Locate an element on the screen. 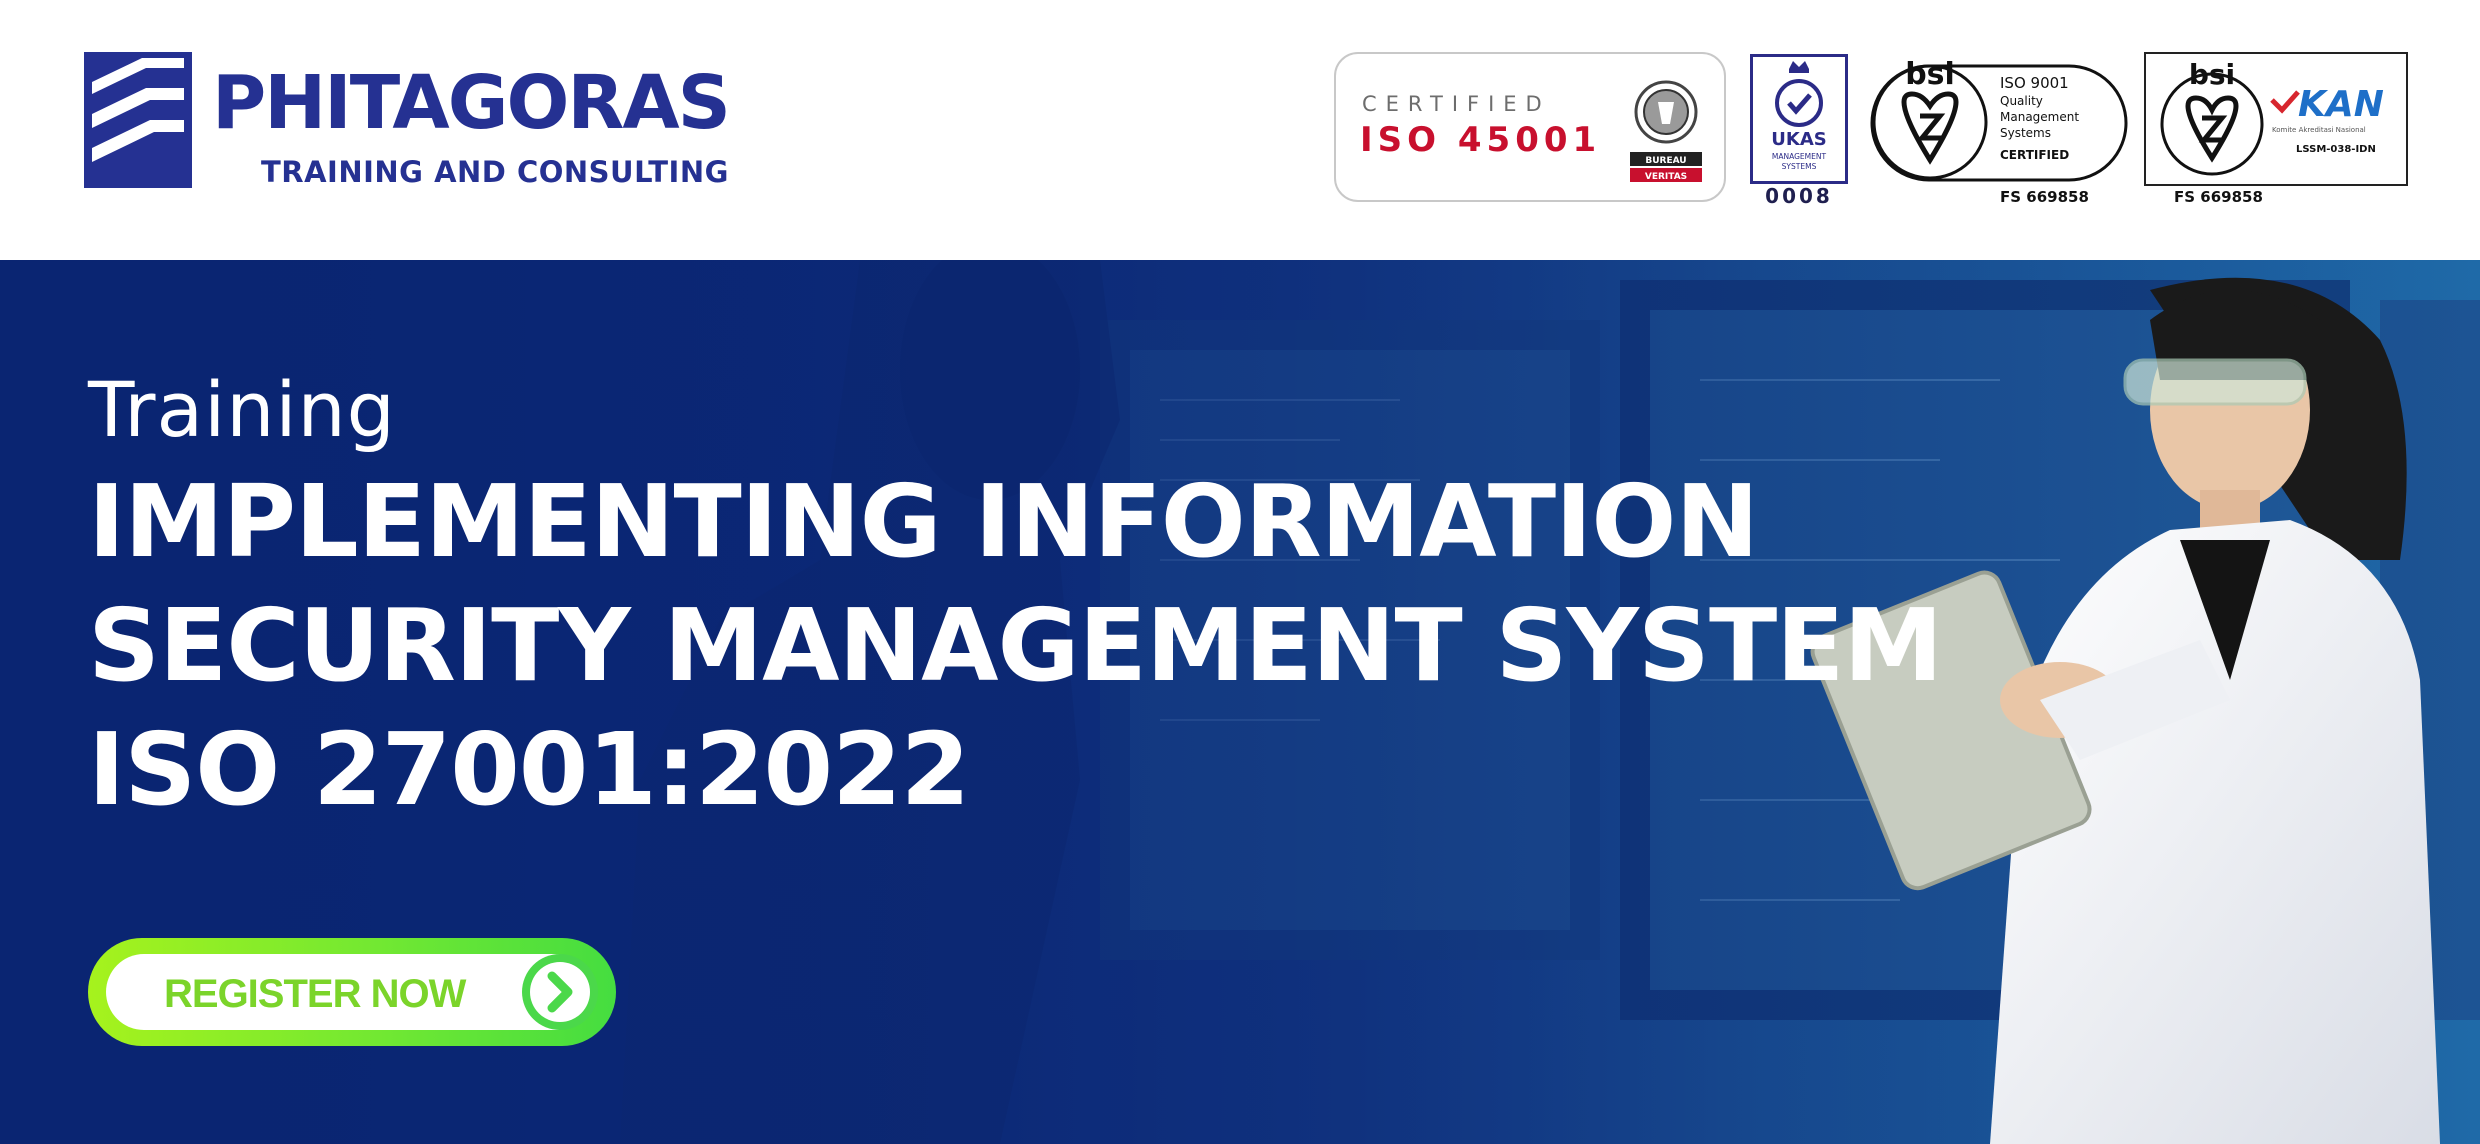 Image resolution: width=2480 pixels, height=1144 pixels. certified-label: CERTIFIED is located at coordinates (1456, 104).